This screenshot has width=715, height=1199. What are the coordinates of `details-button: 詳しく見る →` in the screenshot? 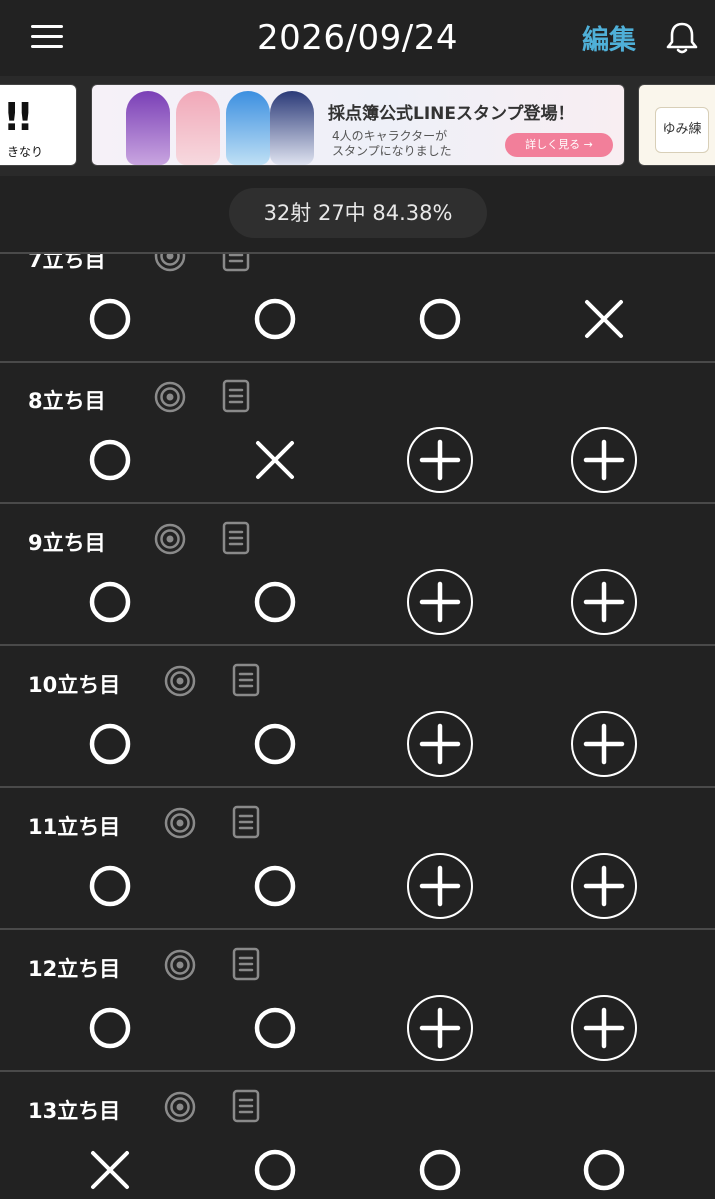 It's located at (559, 145).